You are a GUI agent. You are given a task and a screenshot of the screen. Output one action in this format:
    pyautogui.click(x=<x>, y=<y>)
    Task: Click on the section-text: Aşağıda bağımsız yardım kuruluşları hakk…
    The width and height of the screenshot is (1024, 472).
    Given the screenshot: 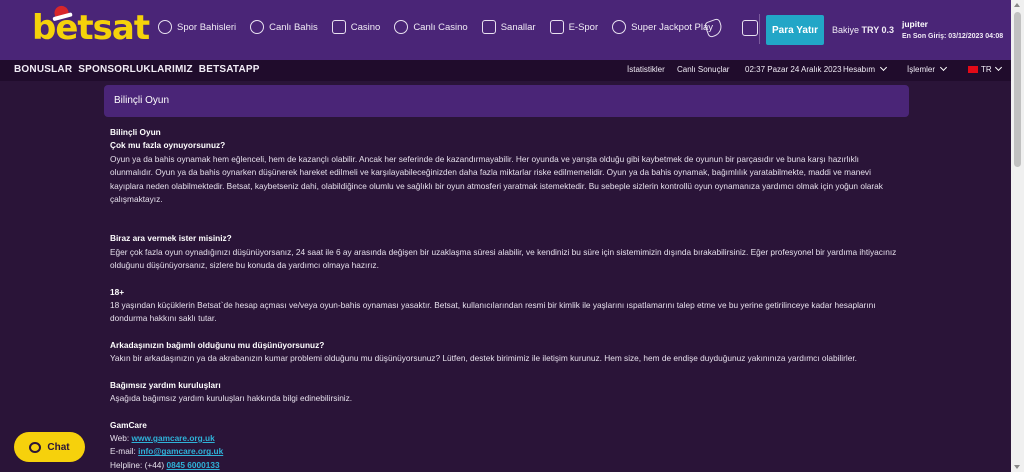 What is the action you would take?
    pyautogui.click(x=231, y=398)
    